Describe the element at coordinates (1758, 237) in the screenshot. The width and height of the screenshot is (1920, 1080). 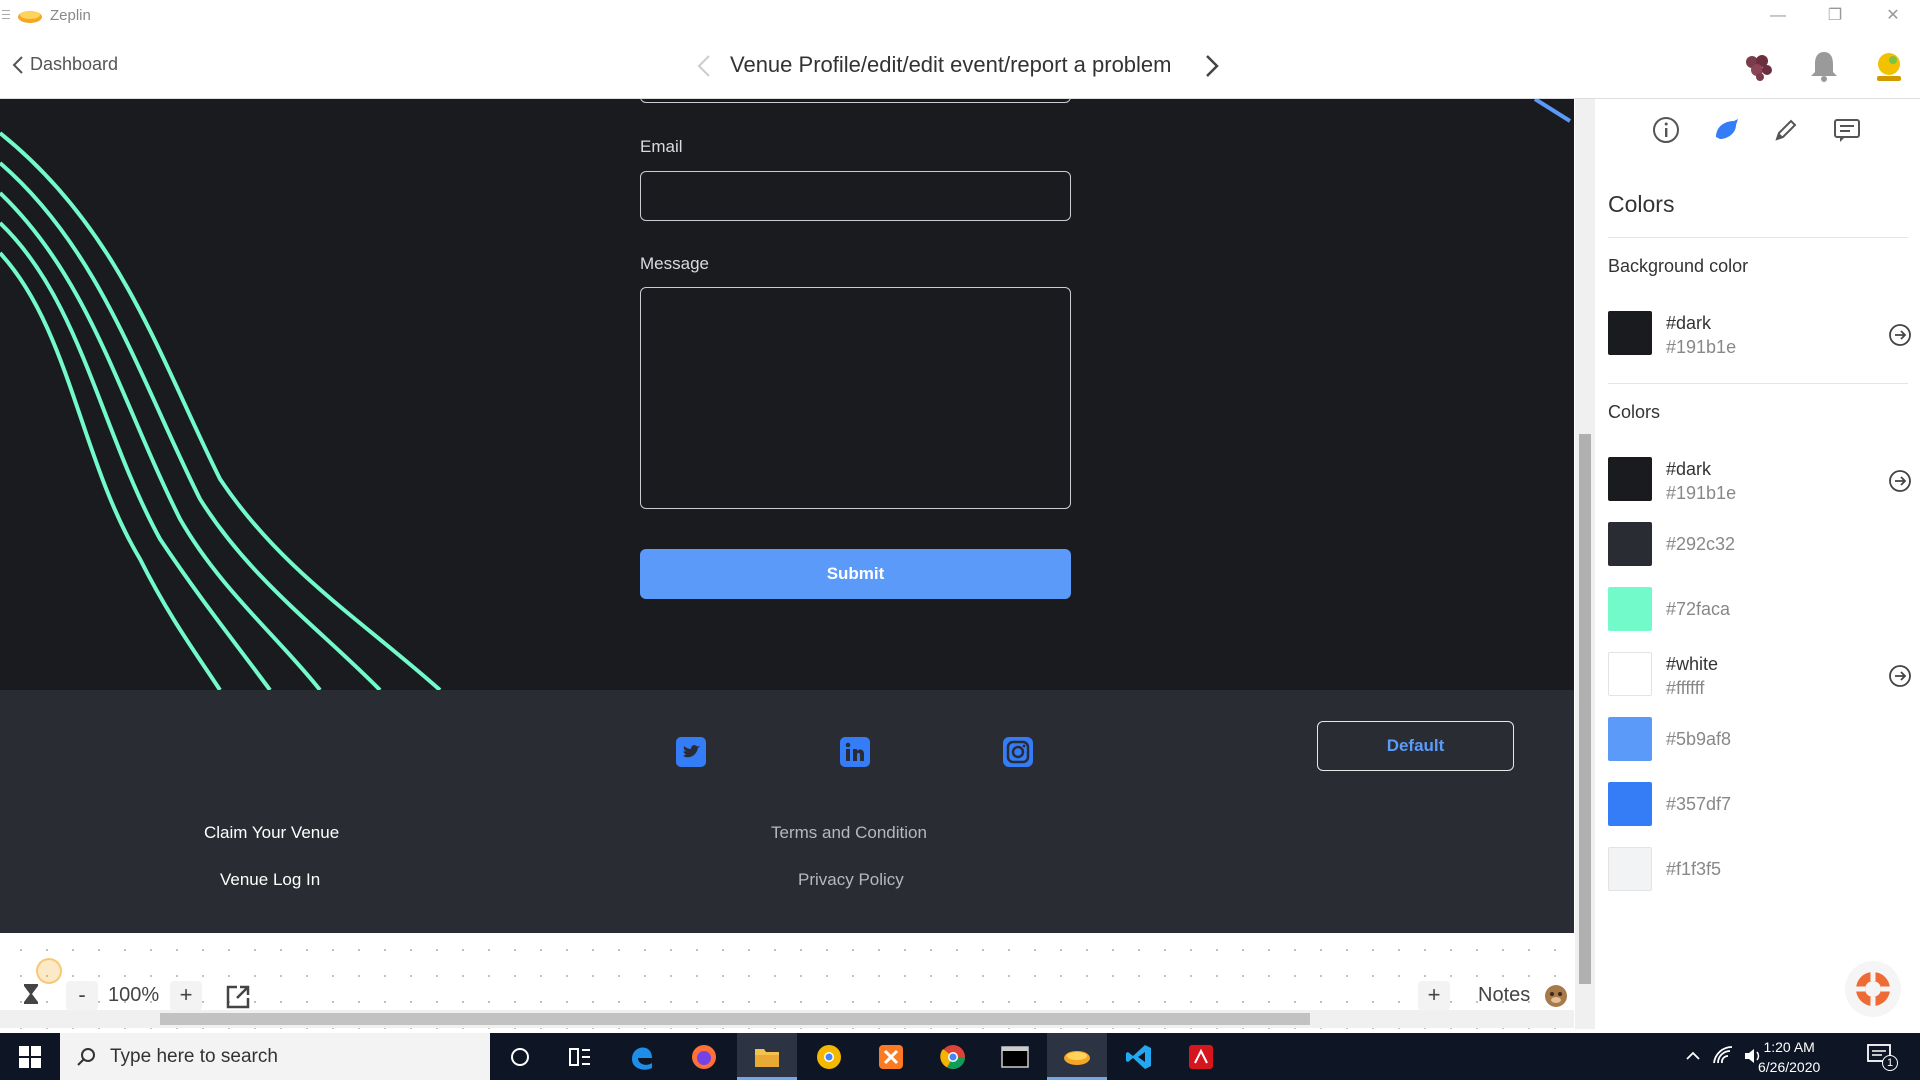
I see `divider` at that location.